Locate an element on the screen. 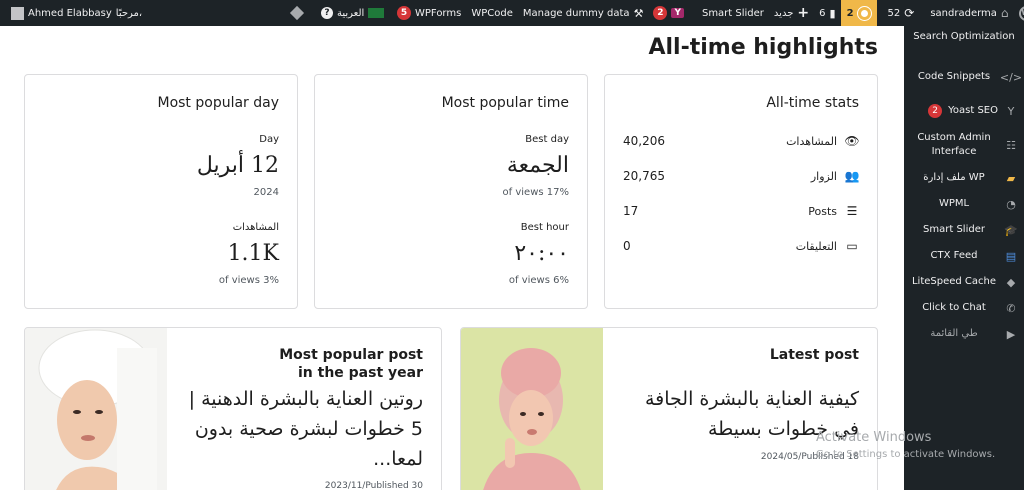  new-content-menu: جديد + is located at coordinates (791, 13).